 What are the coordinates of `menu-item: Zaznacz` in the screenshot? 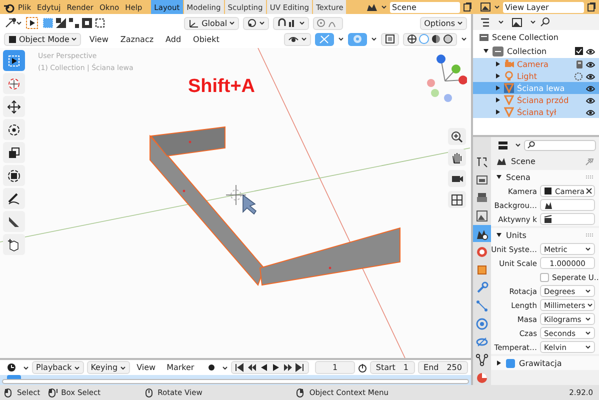 It's located at (137, 39).